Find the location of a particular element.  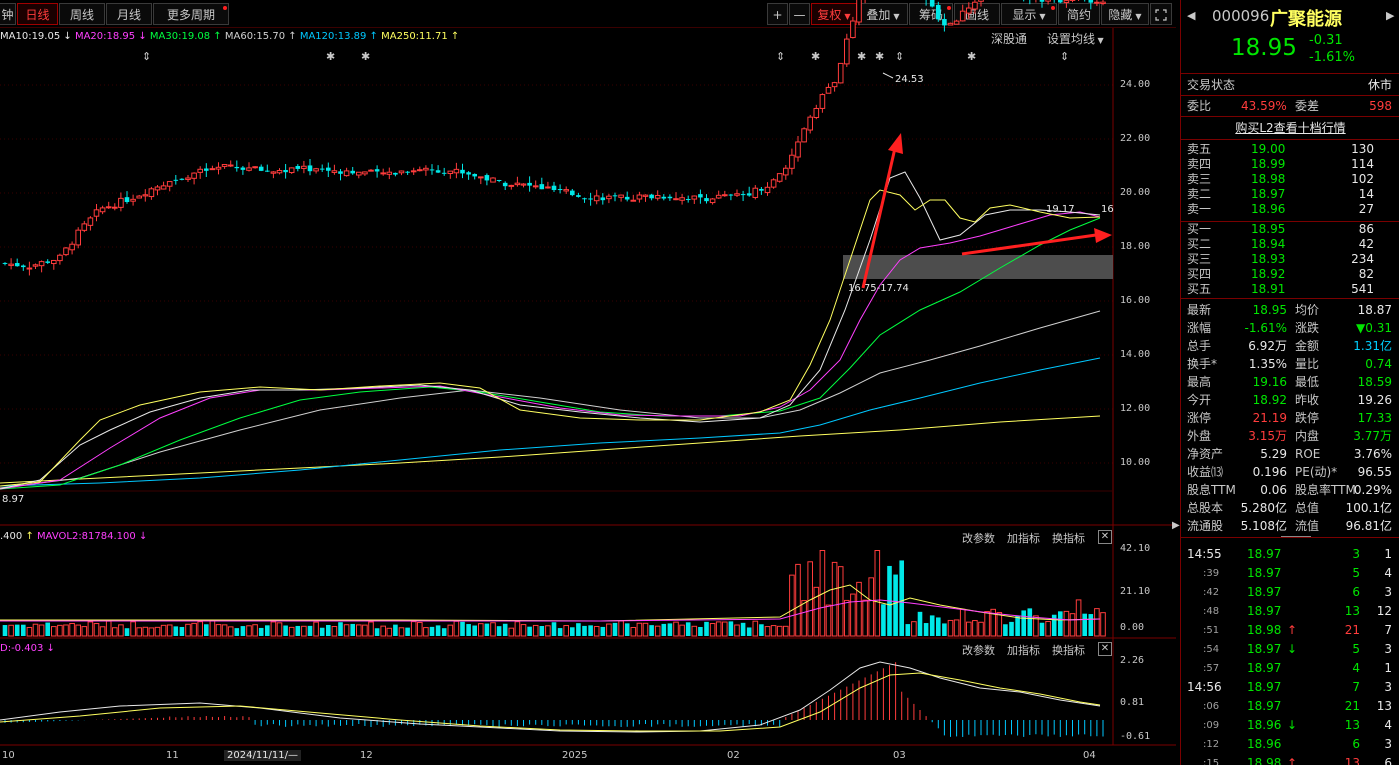

macd-tick: 2.26 is located at coordinates (1132, 660).